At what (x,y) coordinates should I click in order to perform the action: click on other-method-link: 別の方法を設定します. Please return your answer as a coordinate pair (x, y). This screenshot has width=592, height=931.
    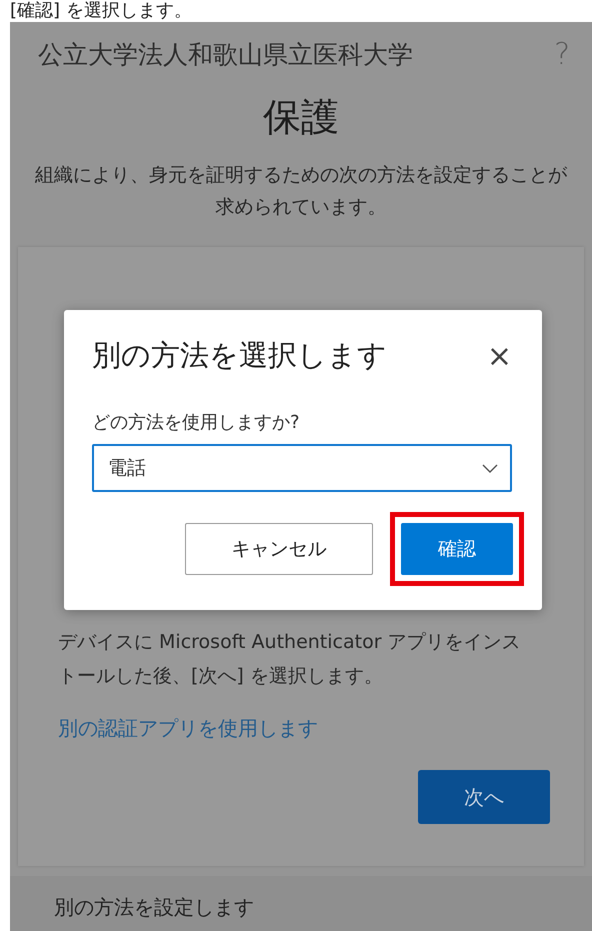
    Looking at the image, I should click on (154, 907).